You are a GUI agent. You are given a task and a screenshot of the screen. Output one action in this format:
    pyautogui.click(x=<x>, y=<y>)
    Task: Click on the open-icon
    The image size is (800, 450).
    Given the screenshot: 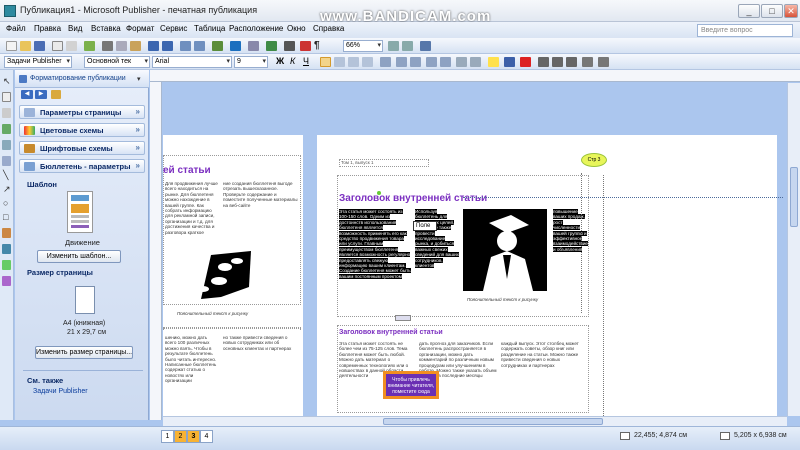 What is the action you would take?
    pyautogui.click(x=25, y=46)
    